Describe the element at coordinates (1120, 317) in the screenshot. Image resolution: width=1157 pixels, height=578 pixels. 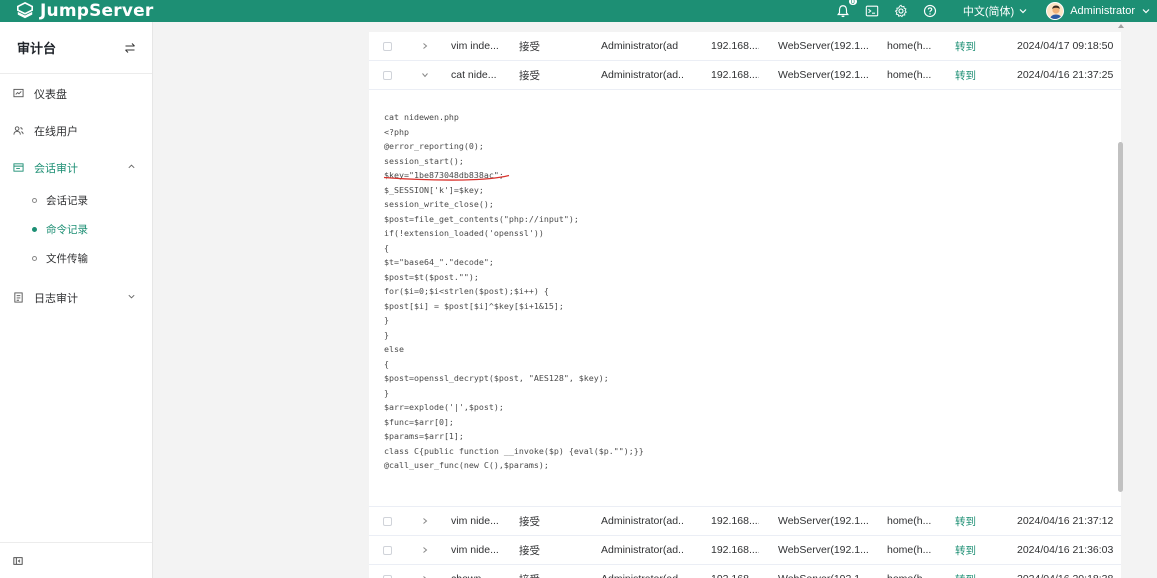
I see `scrollbar-thumb` at that location.